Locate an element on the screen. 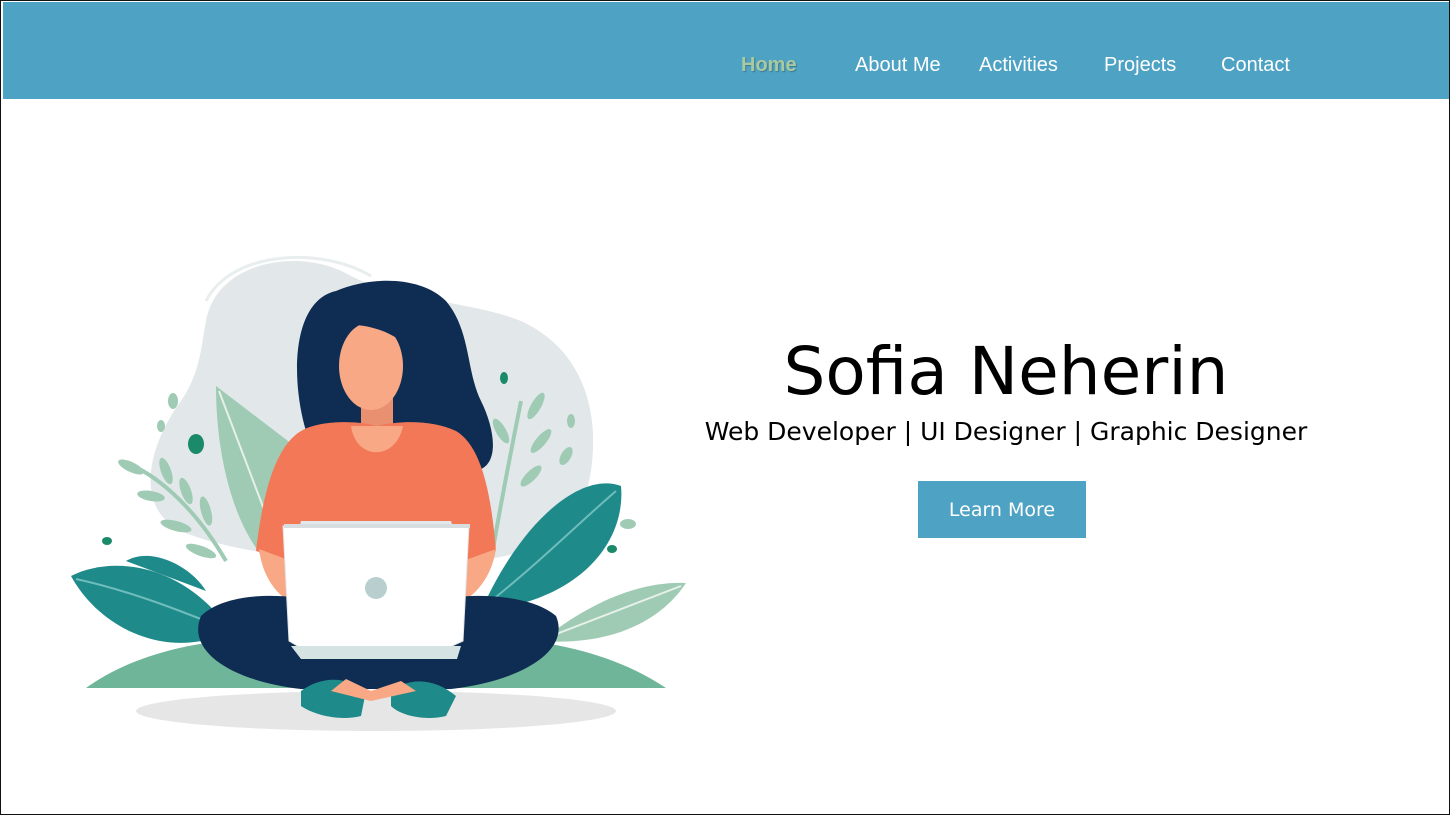  nav-home-link: Home is located at coordinates (769, 65).